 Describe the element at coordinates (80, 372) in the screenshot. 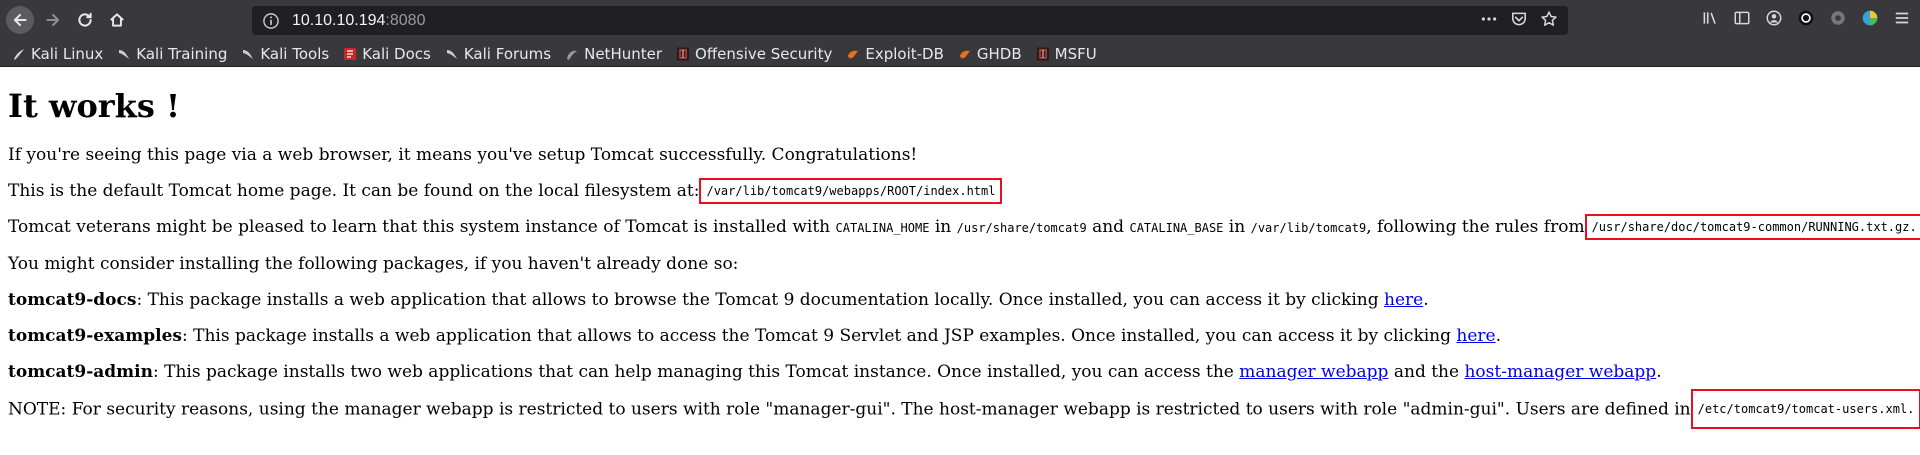

I see `admin-package-name: tomcat9-admin` at that location.